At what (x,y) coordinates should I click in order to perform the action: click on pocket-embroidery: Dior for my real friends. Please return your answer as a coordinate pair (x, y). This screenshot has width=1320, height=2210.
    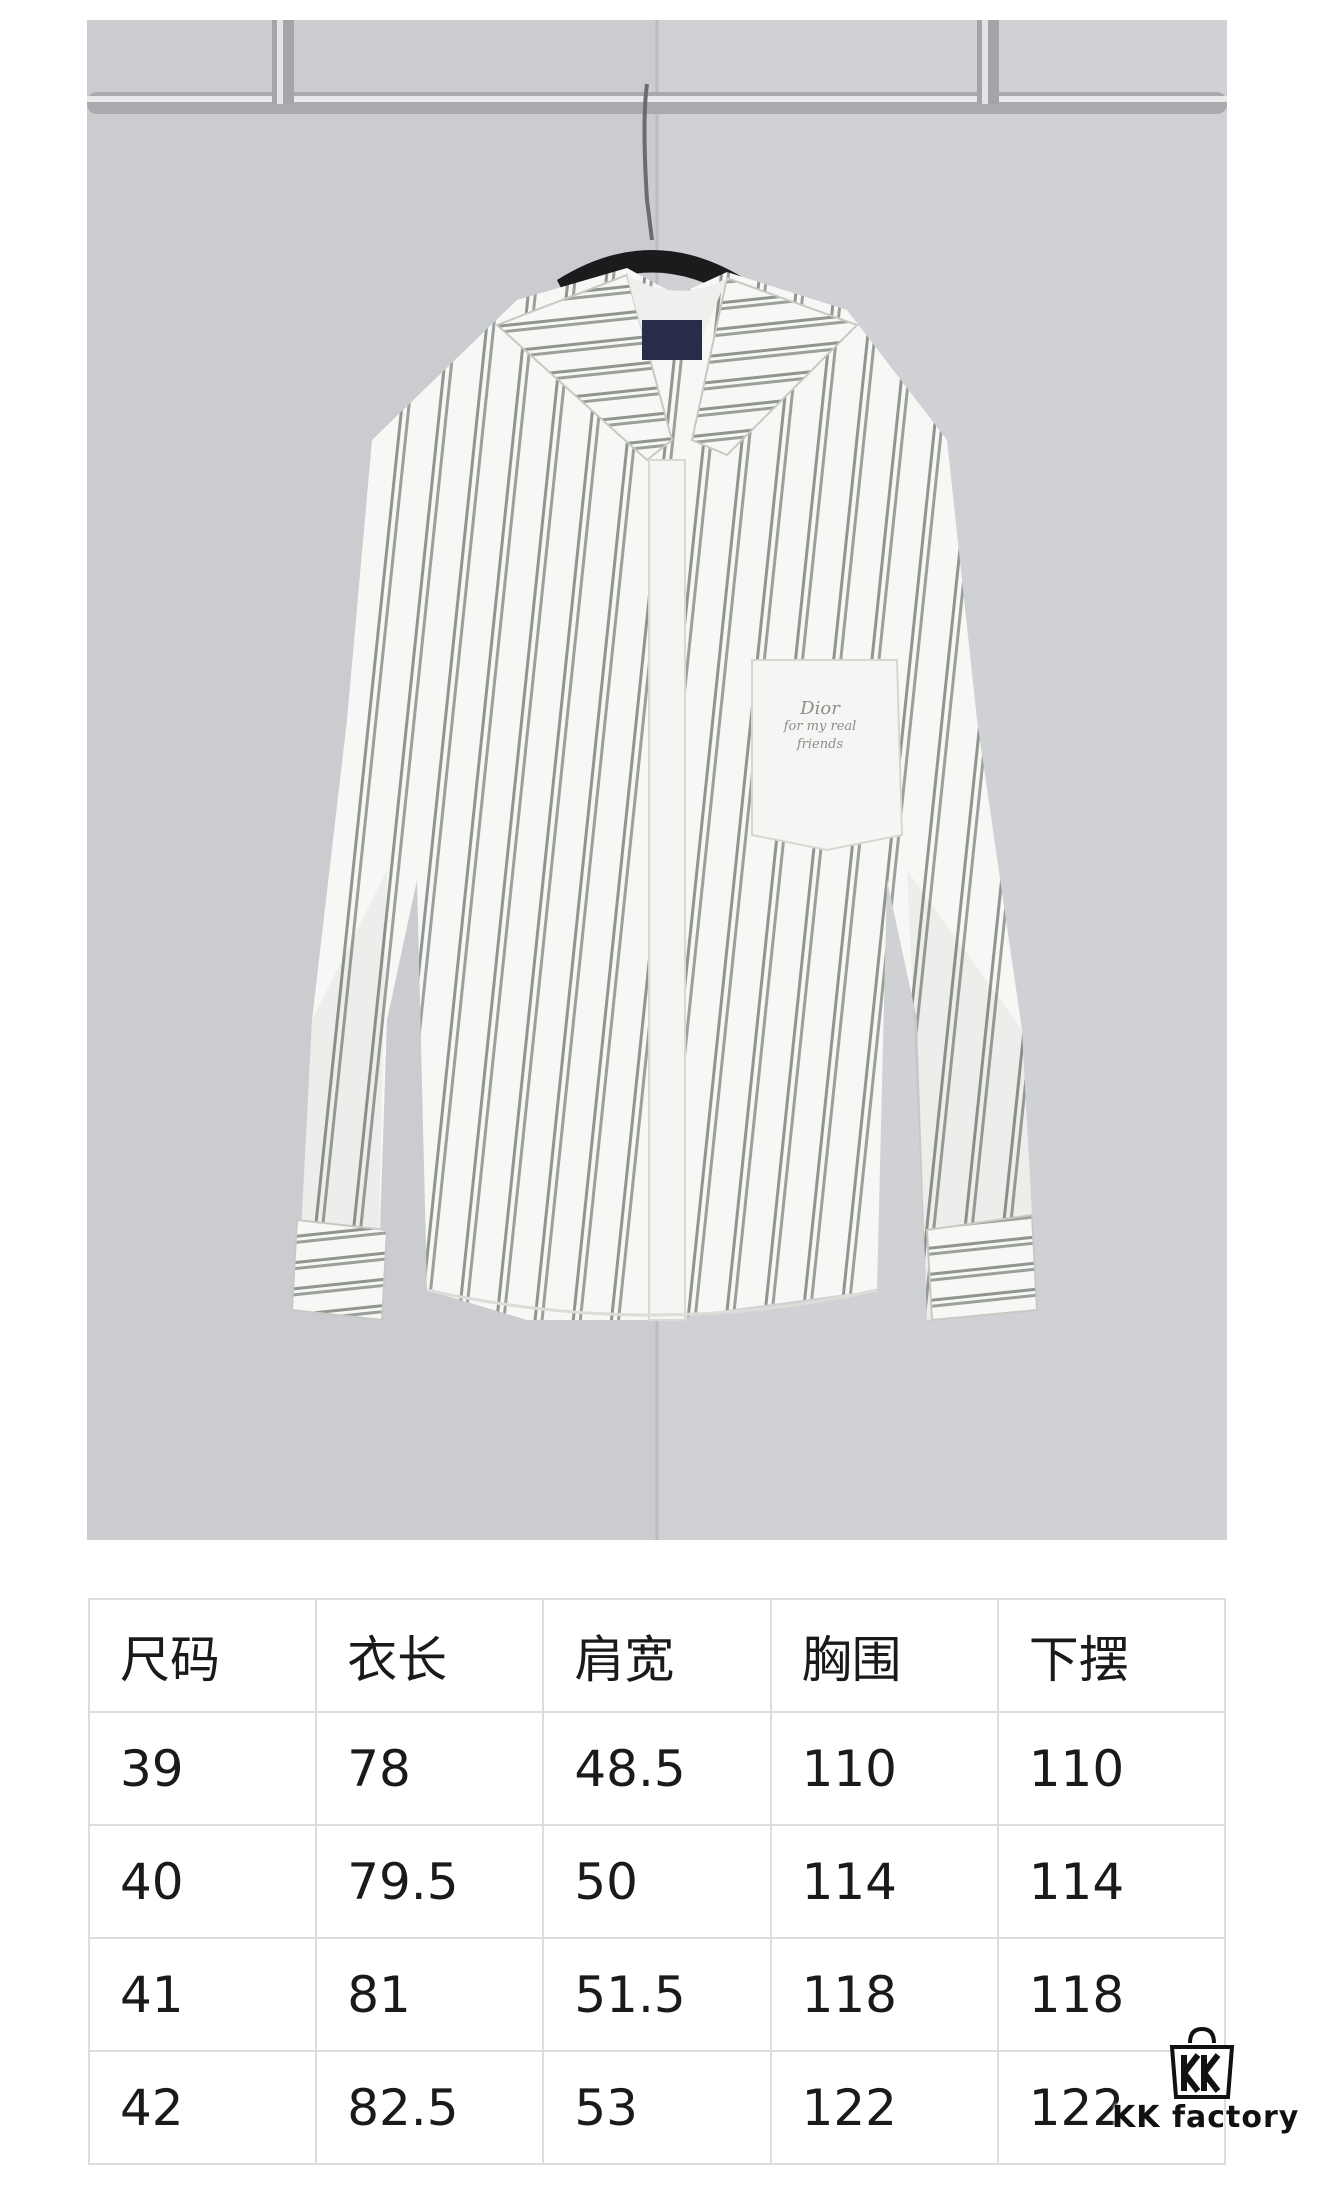
    Looking at the image, I should click on (820, 727).